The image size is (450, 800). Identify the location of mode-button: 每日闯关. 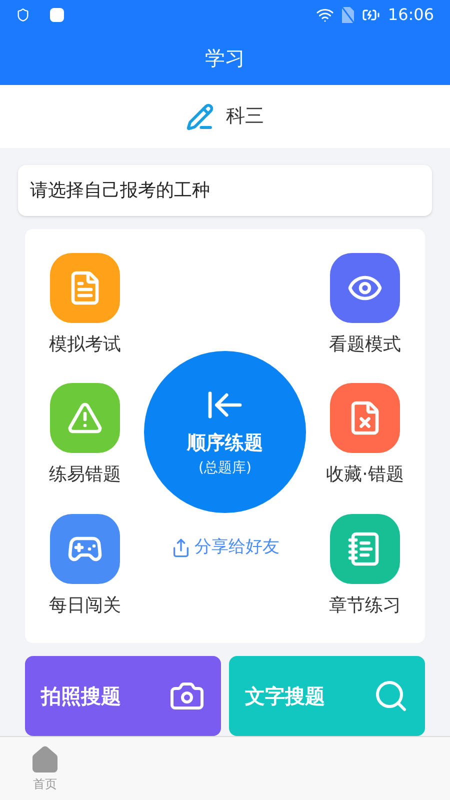
(85, 566).